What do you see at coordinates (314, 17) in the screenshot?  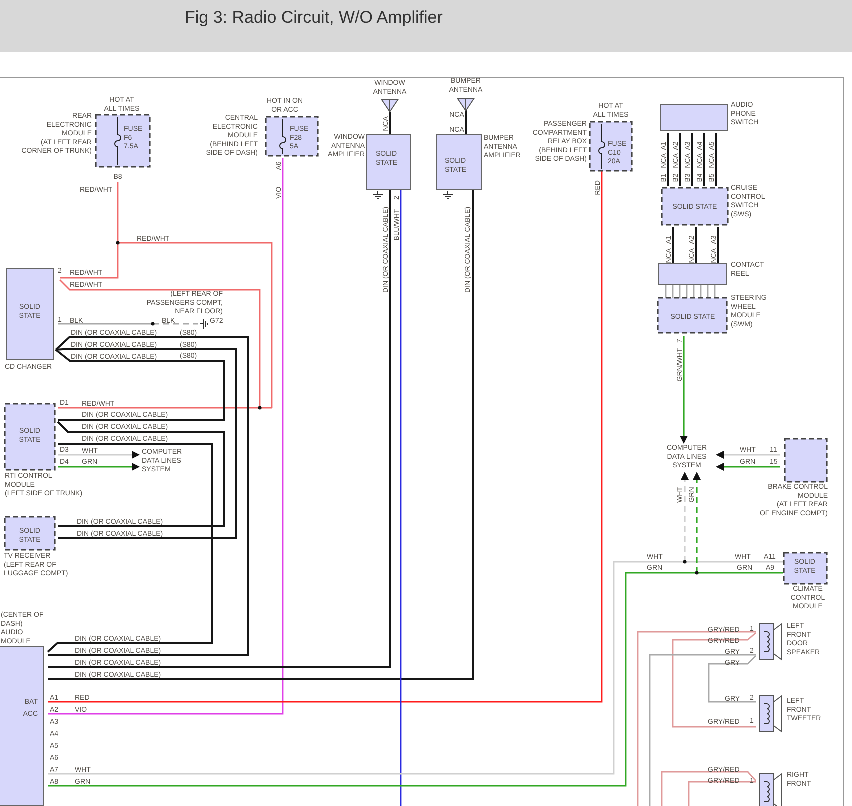 I see `page-title: Fig 3: Radio Circuit, W/O Amplifier` at bounding box center [314, 17].